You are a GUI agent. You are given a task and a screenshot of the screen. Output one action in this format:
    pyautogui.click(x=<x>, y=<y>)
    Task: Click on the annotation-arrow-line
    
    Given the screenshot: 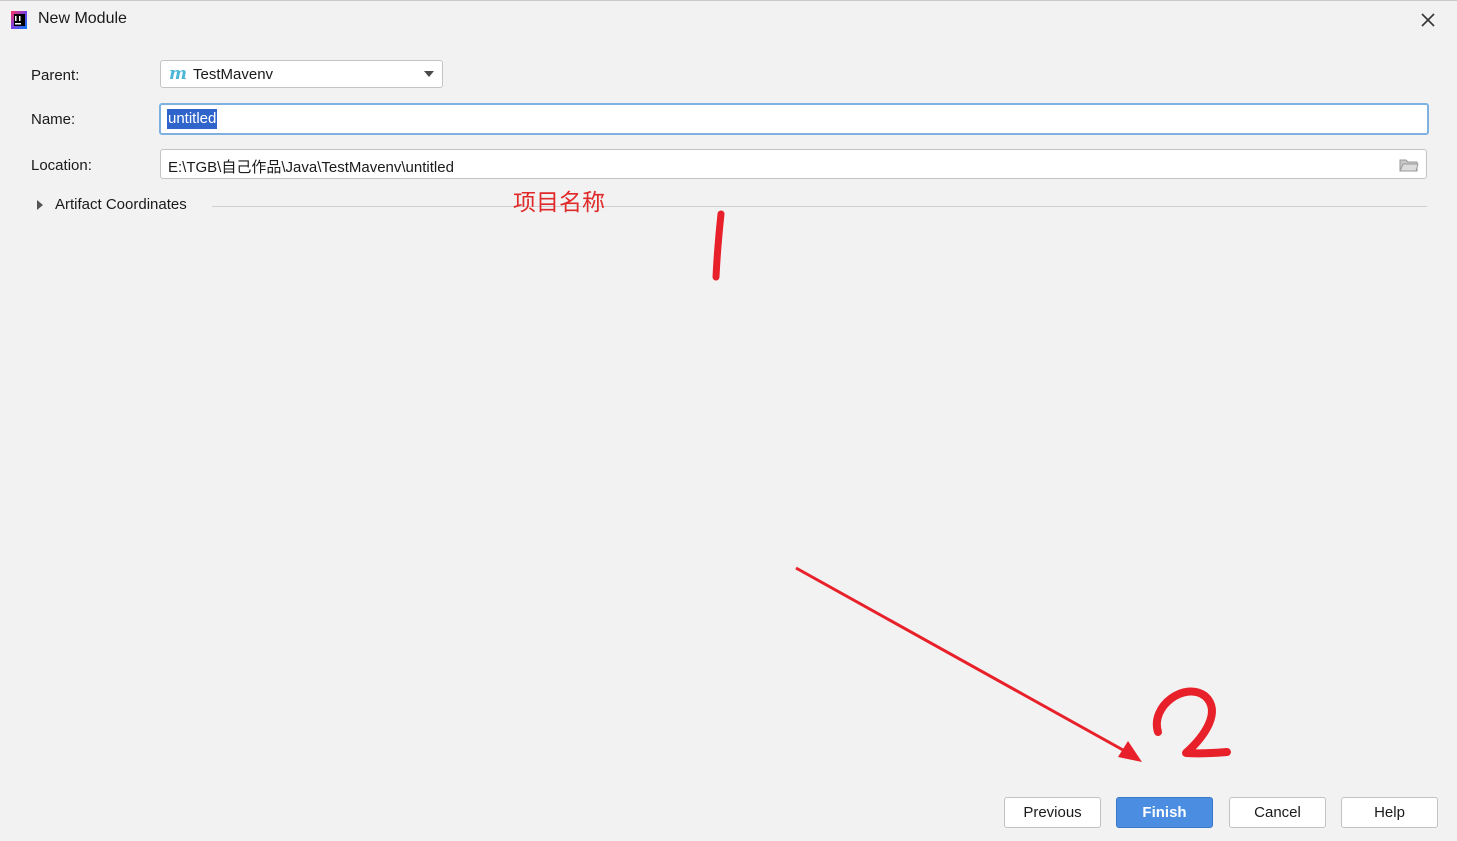 What is the action you would take?
    pyautogui.click(x=964, y=661)
    